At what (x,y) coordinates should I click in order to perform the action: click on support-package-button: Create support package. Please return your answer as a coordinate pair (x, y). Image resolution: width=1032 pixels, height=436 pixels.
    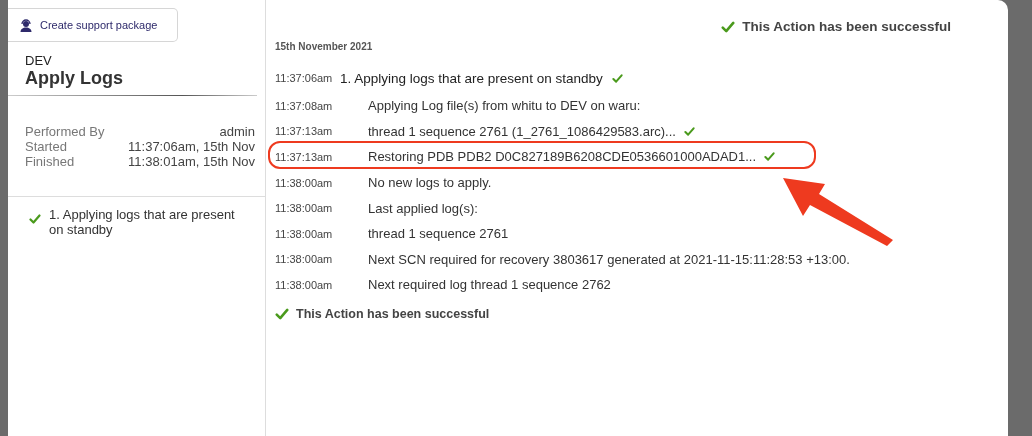
    Looking at the image, I should click on (93, 25).